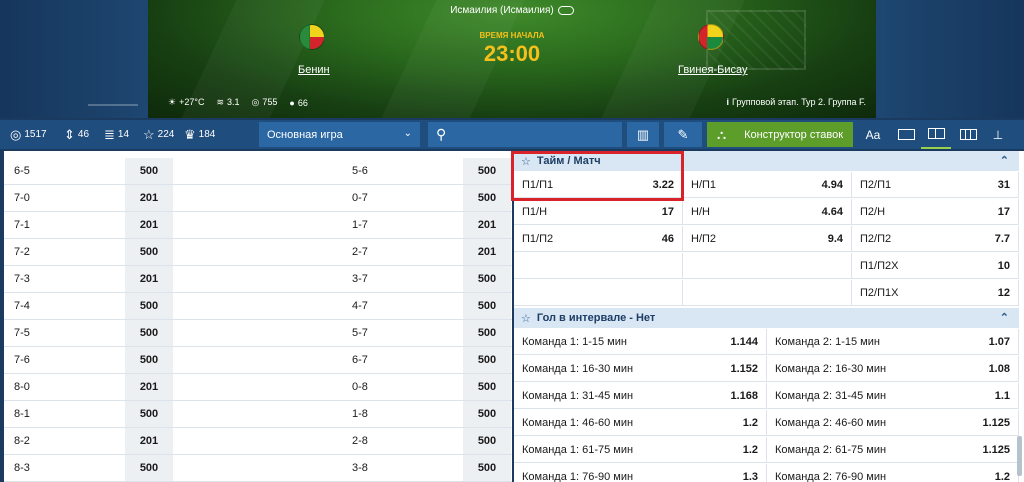 The image size is (1024, 482). Describe the element at coordinates (640, 396) in the screenshot. I see `odds-cell: Команда 1: 31-45 мин 1.168` at that location.